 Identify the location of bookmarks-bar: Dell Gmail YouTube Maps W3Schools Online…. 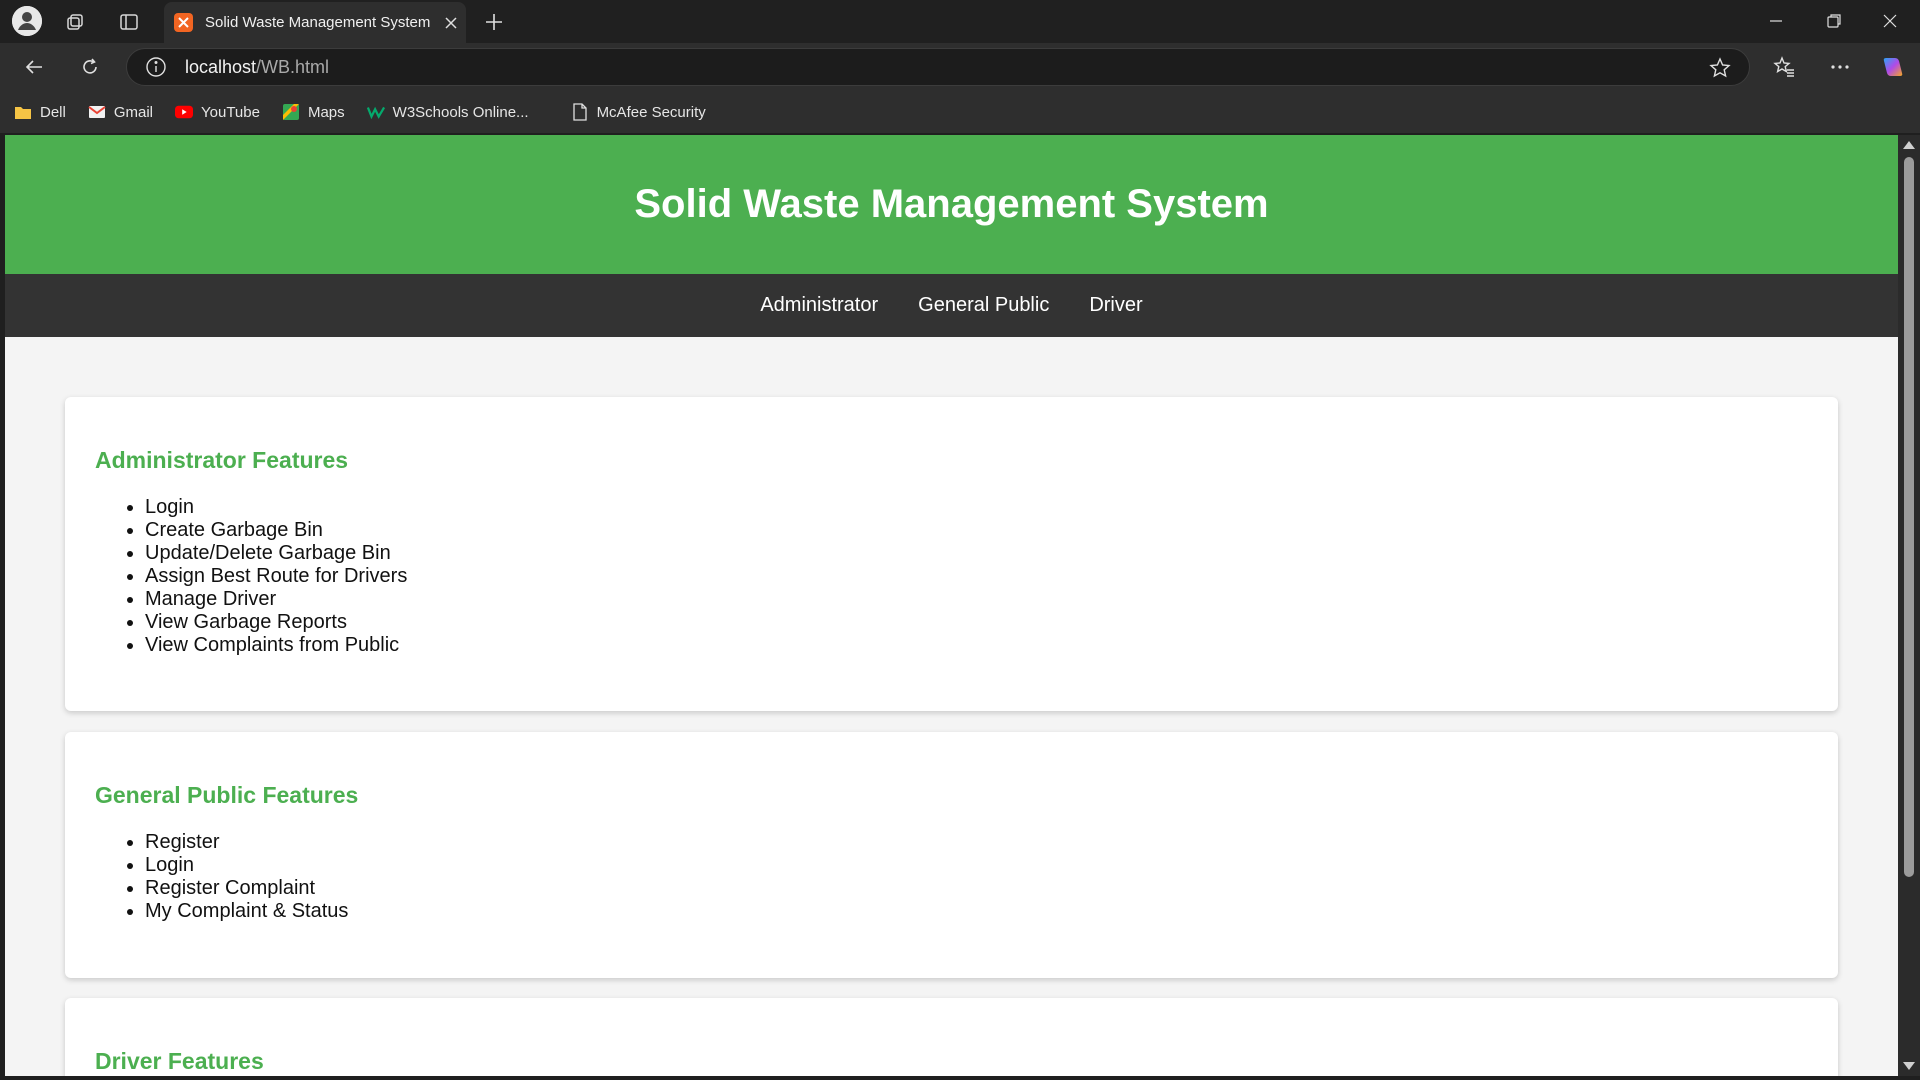
(960, 112).